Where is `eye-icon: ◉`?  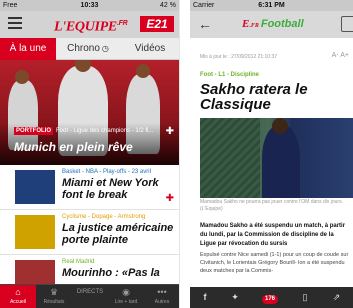 eye-icon: ◉ is located at coordinates (126, 292).